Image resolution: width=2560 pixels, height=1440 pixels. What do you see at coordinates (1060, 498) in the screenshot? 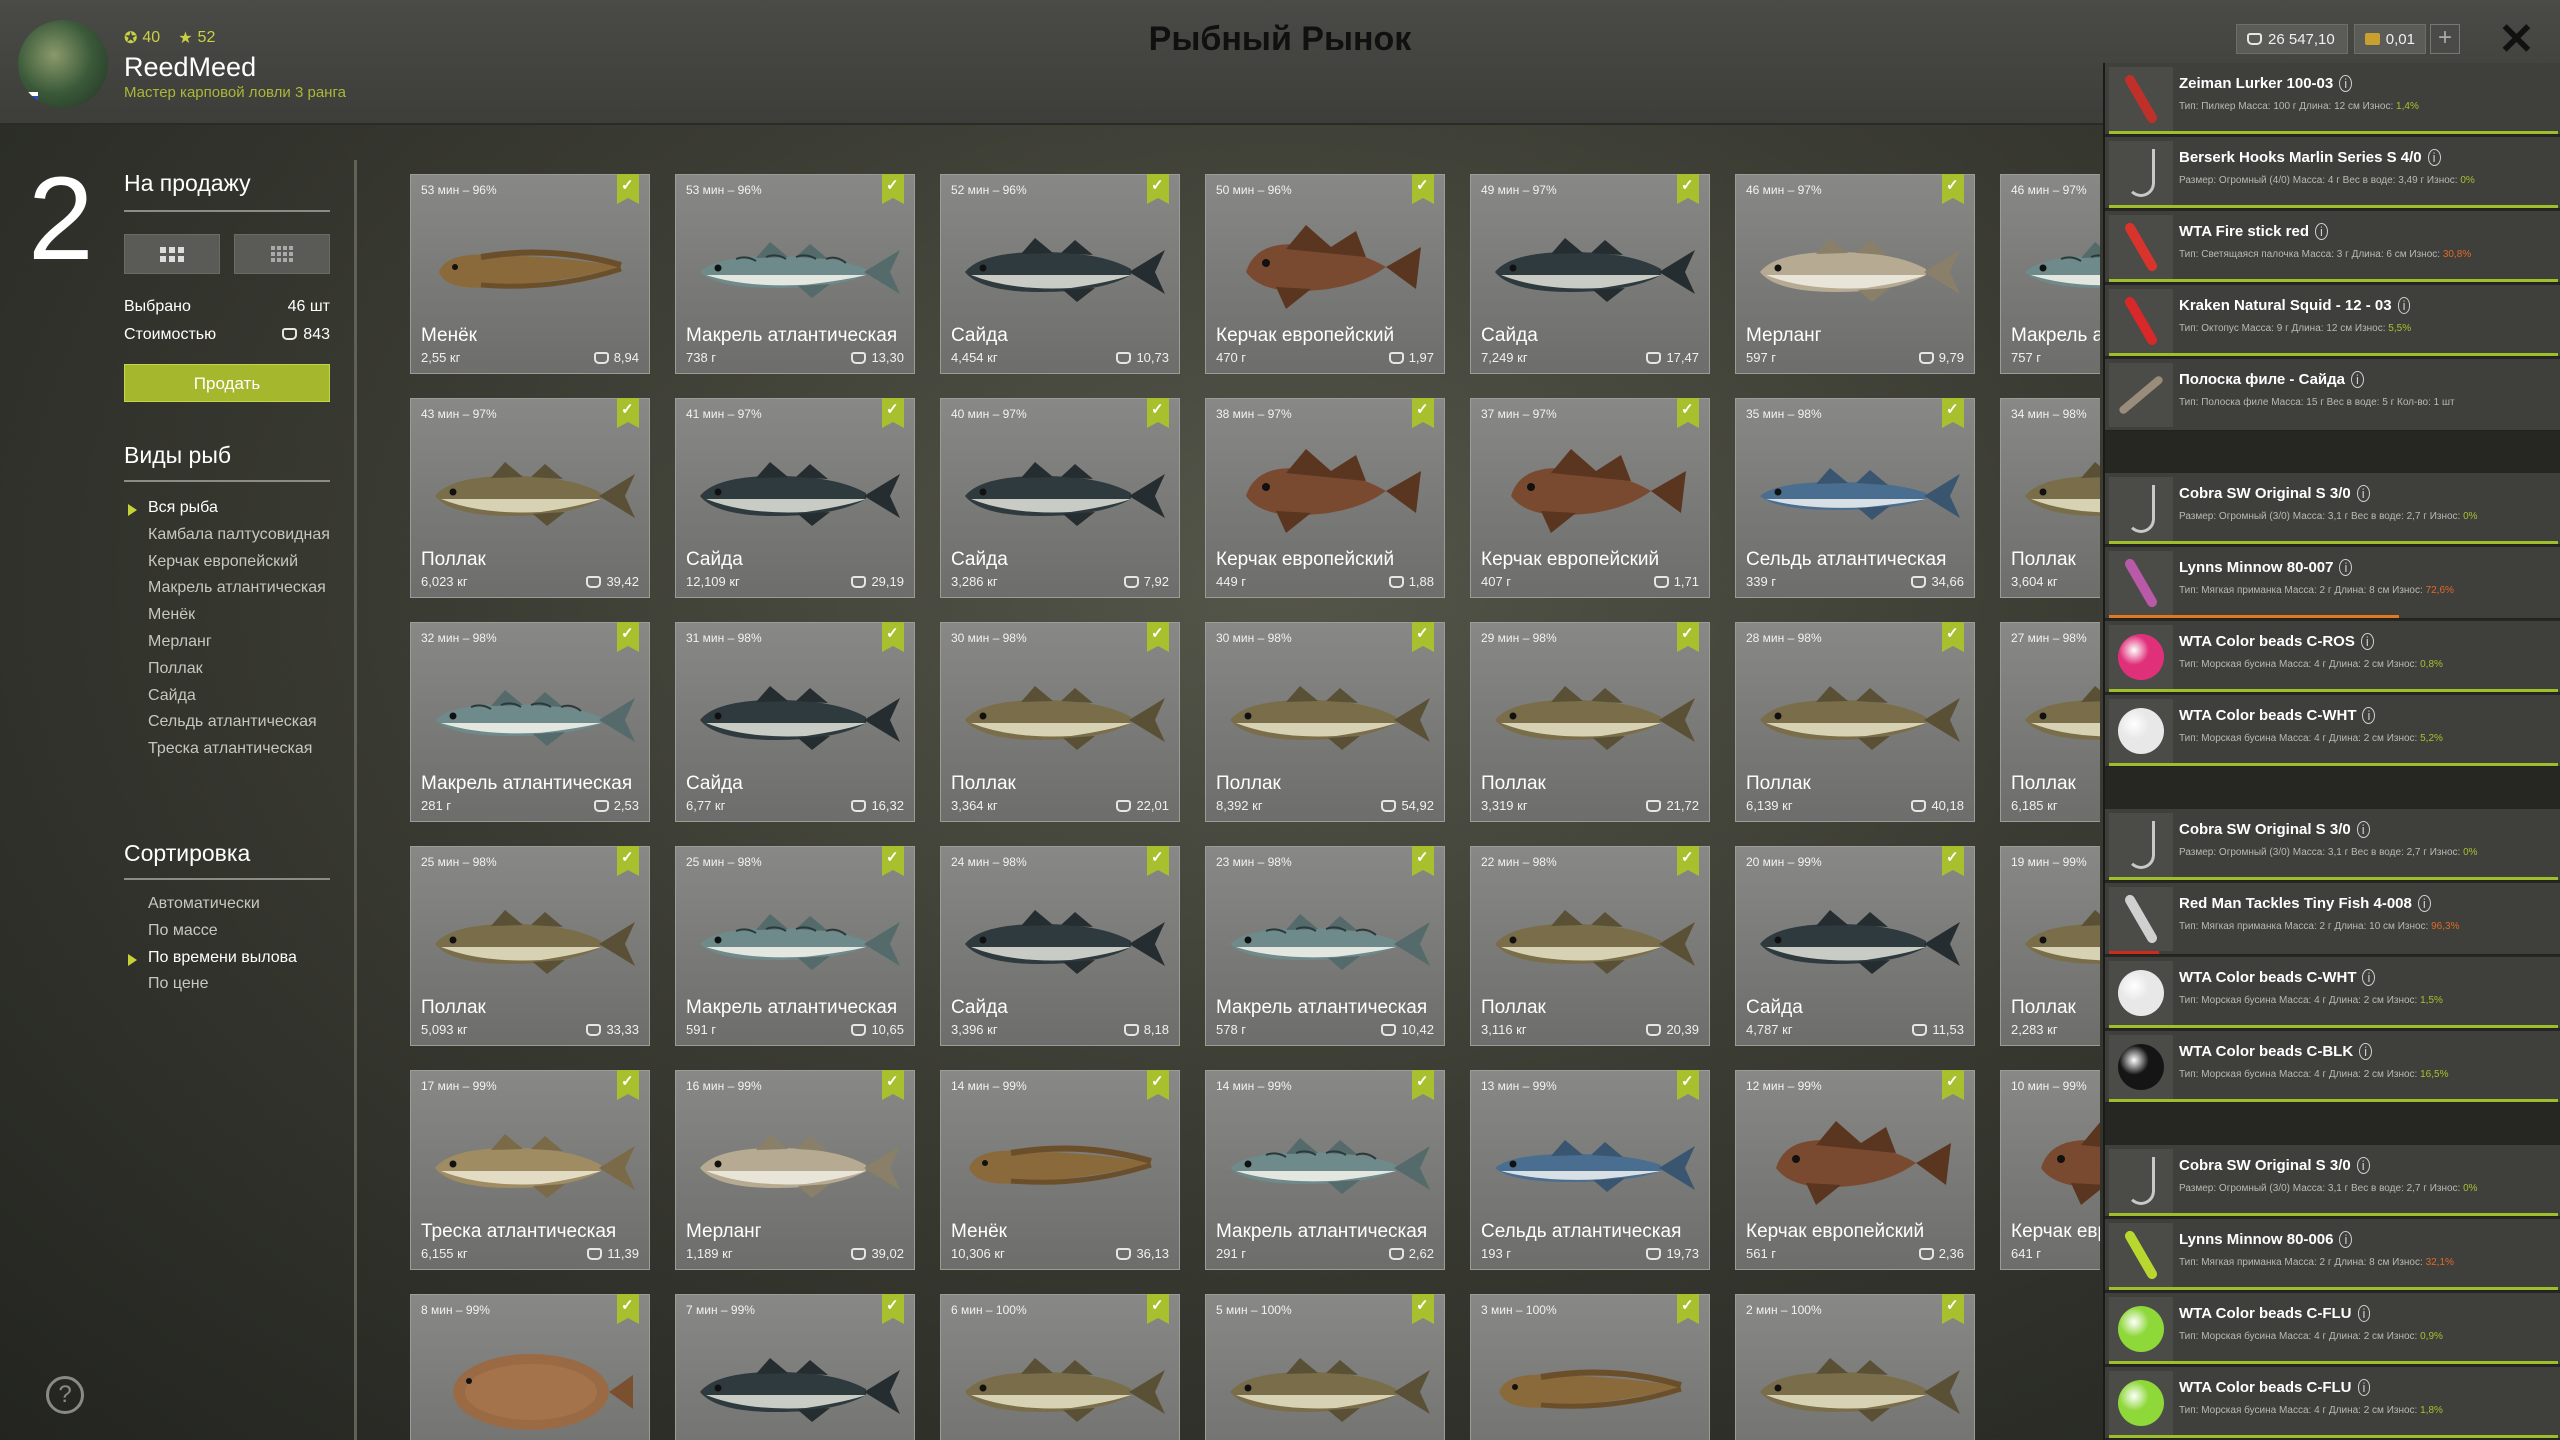
I see `fish-card: 40 мин – 97% Сайда 3,286 кг 7,92` at bounding box center [1060, 498].